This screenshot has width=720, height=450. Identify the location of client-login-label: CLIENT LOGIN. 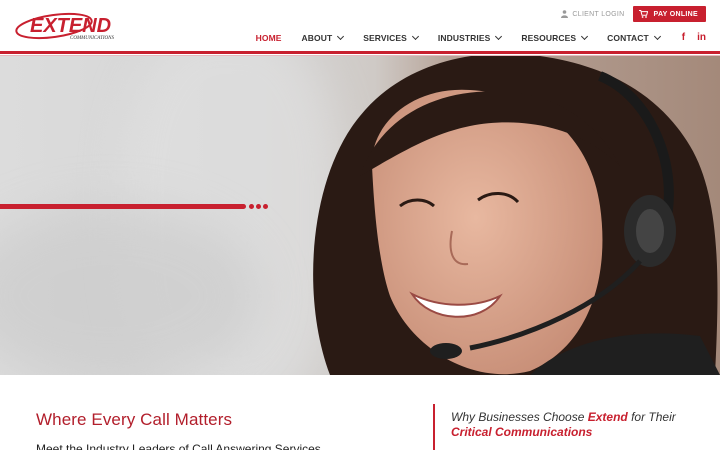
(598, 14).